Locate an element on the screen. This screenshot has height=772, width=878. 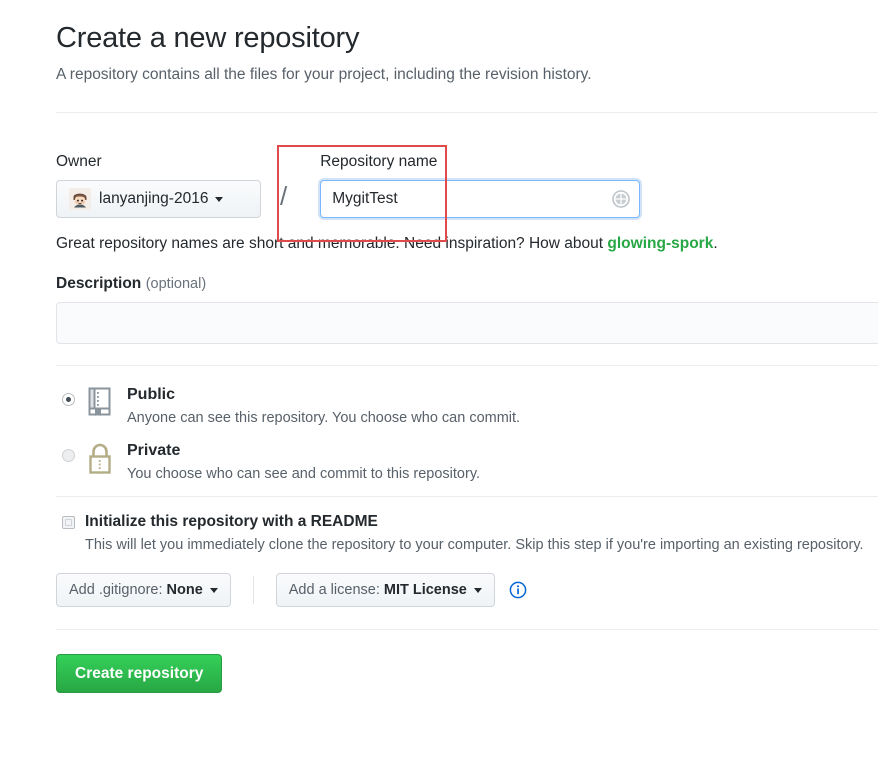
readme-label: Initialize this repository with a README is located at coordinates (231, 522).